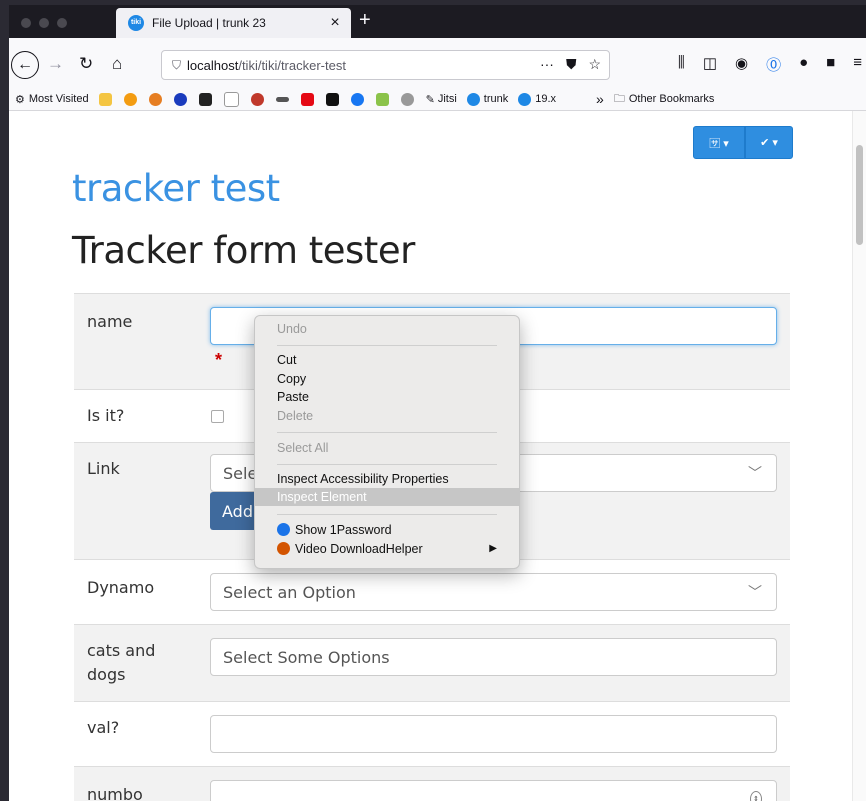 This screenshot has width=866, height=801. I want to click on form-row-cats: cats and dogs Select Some Options, so click(432, 662).